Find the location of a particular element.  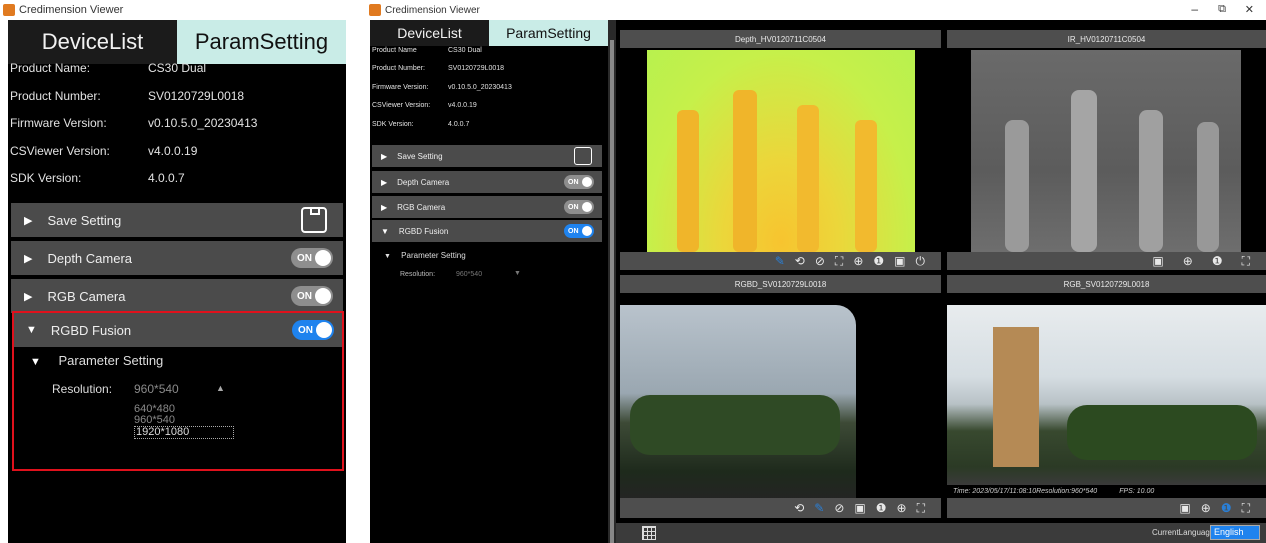

rgb-image is located at coordinates (1106, 395).